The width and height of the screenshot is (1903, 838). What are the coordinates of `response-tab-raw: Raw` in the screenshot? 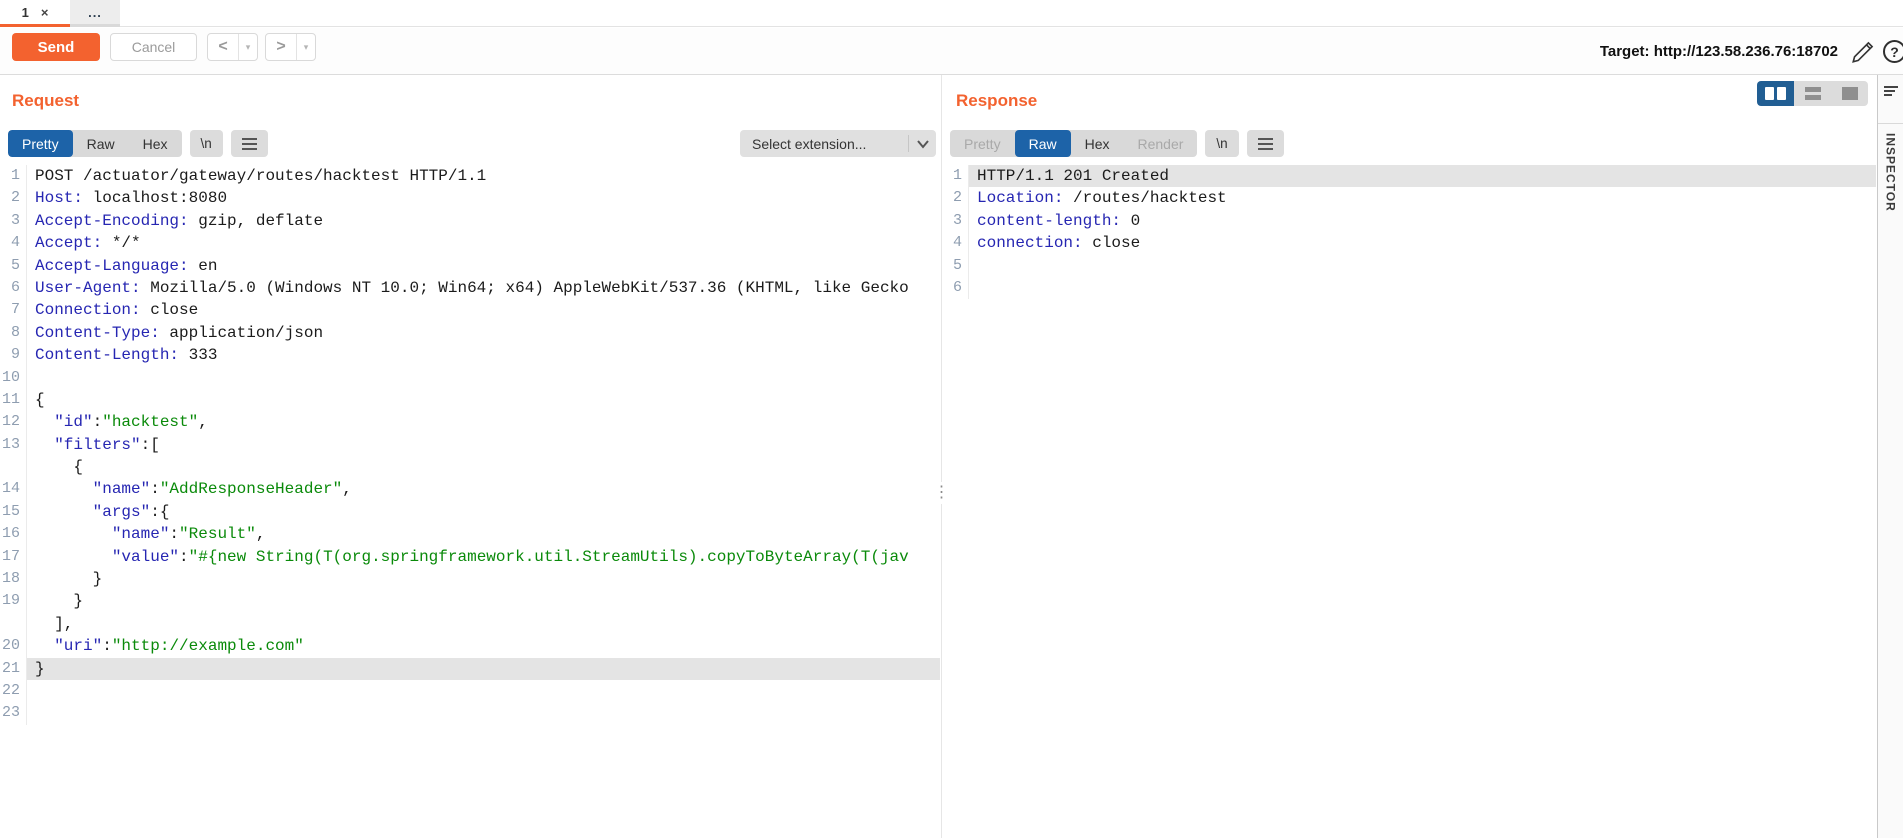 It's located at (1042, 143).